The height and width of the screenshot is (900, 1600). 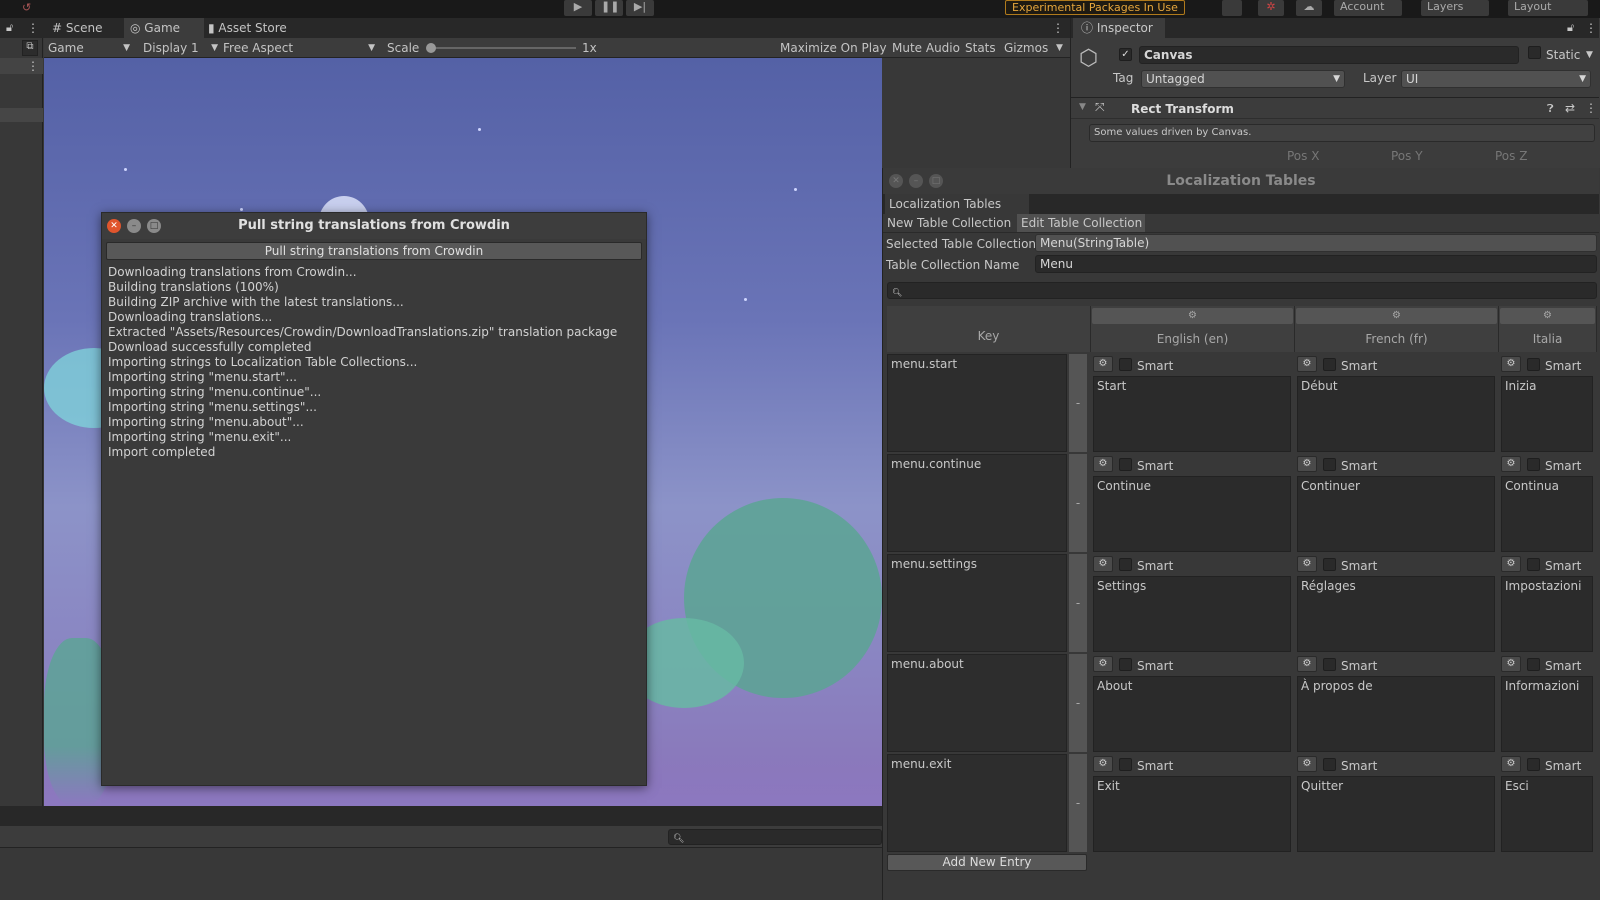 I want to click on aspect-dropdown: Free Aspect ▼, so click(x=300, y=48).